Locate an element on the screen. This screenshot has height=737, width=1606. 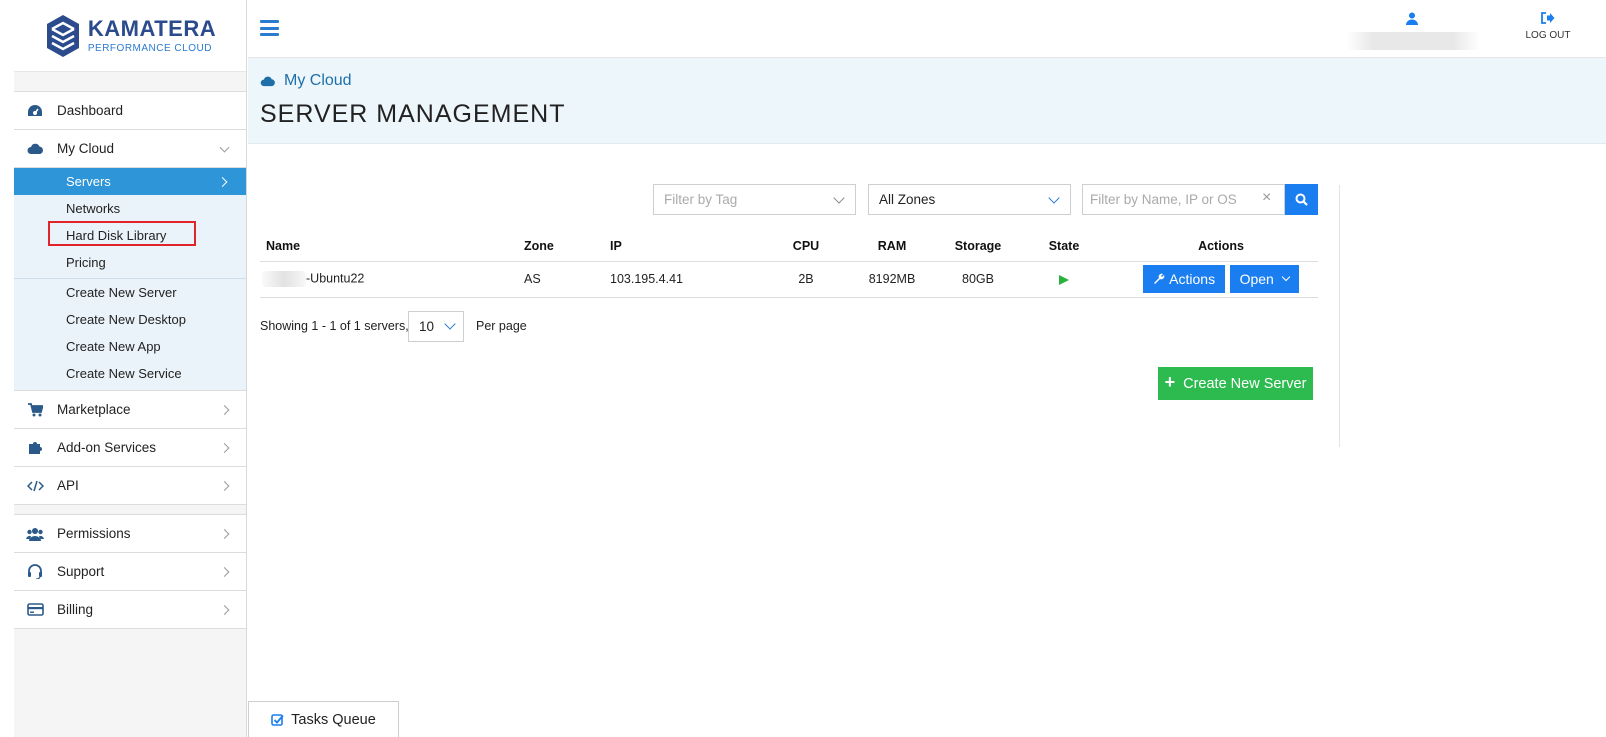
brand-logo: KAMATERA PERFORMANCE CLOUD is located at coordinates (130, 36).